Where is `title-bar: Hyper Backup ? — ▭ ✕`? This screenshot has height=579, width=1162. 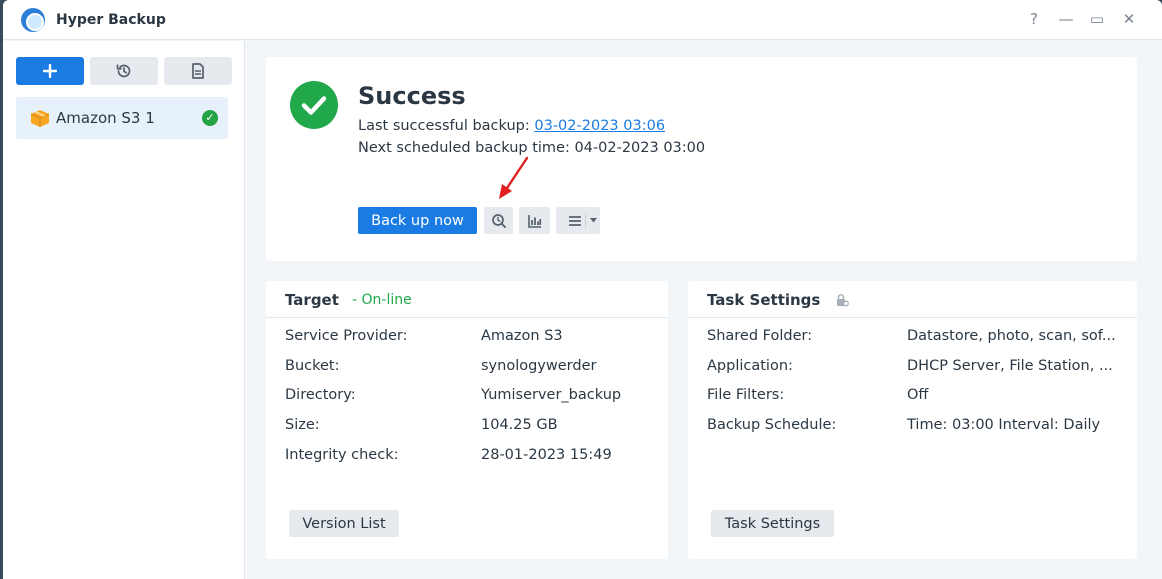
title-bar: Hyper Backup ? — ▭ ✕ is located at coordinates (582, 20).